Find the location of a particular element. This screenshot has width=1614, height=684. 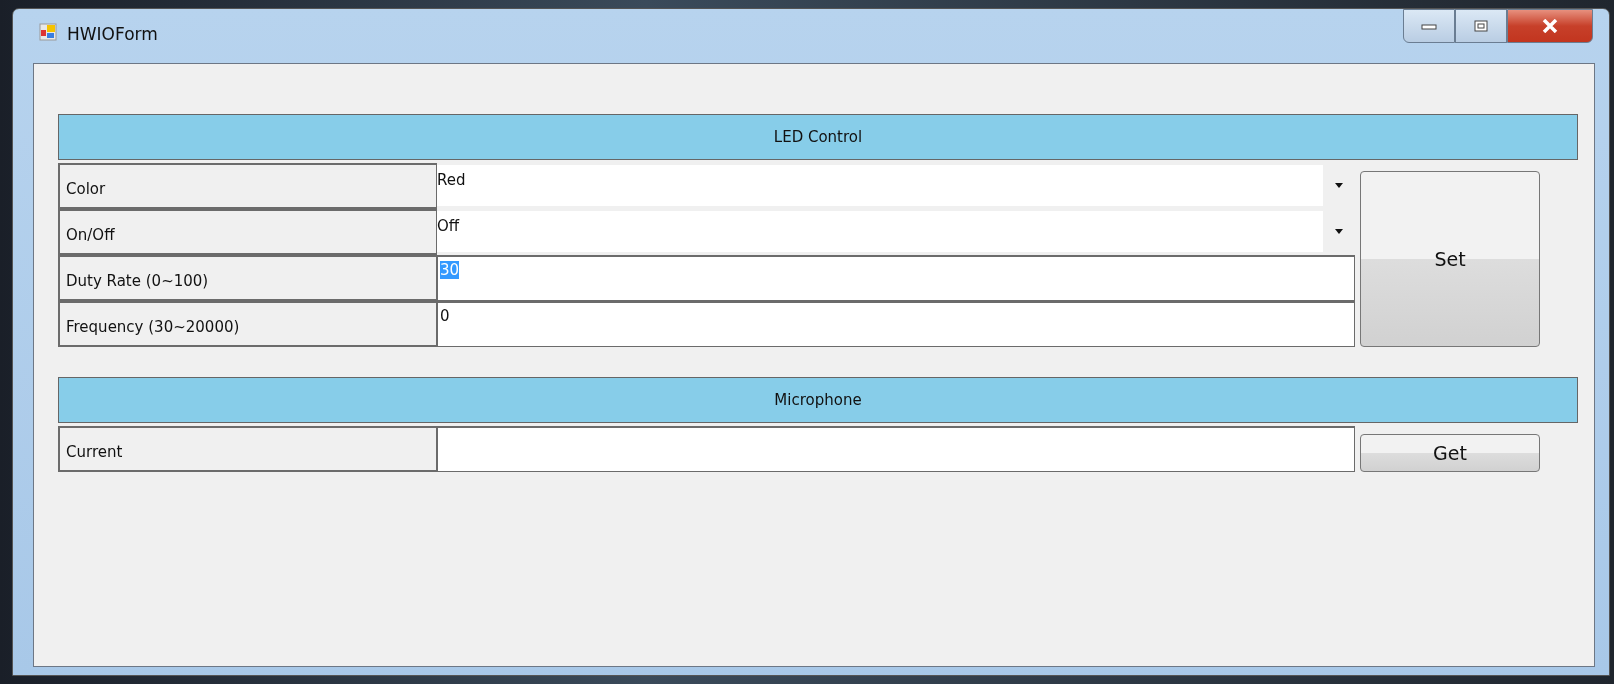

maximize-icon is located at coordinates (1481, 26).